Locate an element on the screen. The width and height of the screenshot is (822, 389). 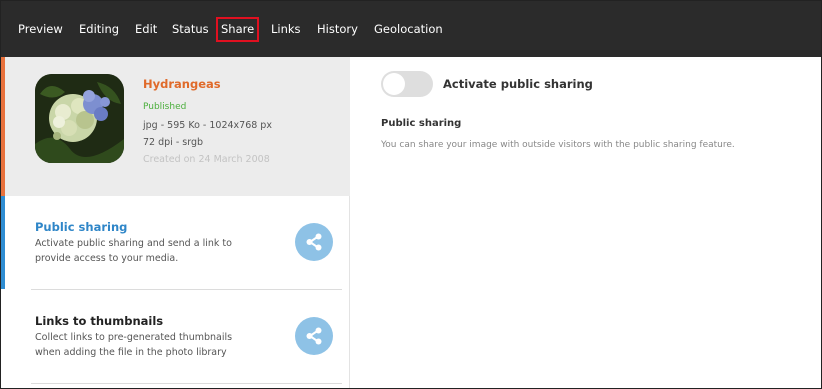
toggle-knob is located at coordinates (394, 84).